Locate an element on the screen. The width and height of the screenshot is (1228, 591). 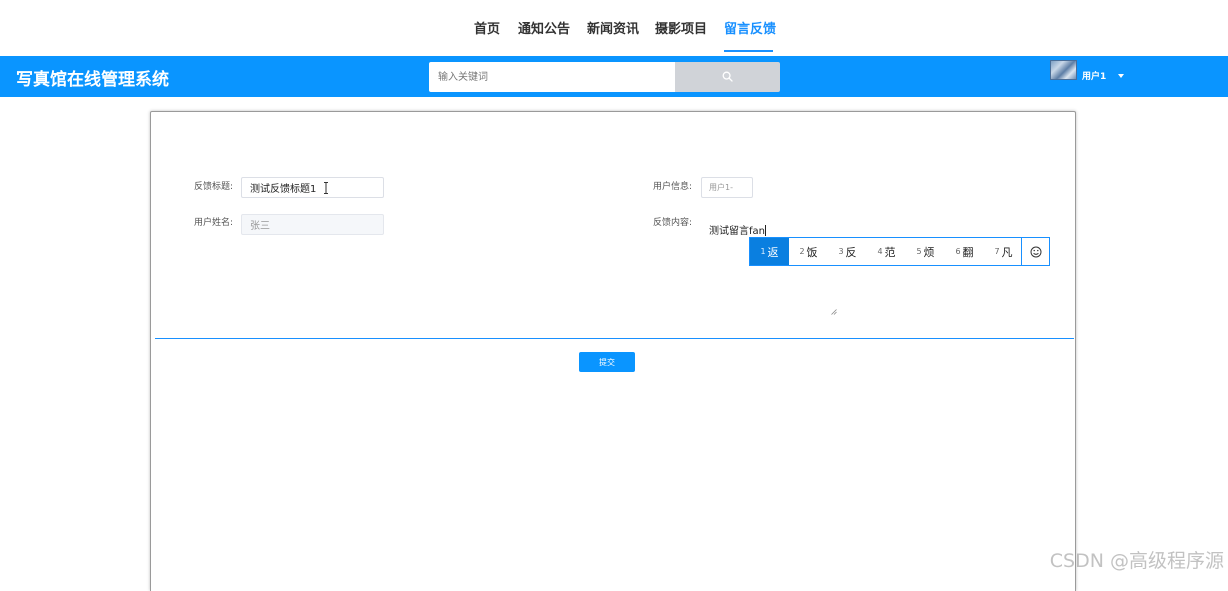
ime-candidate-bar: 1返 2饭 3反 4范 5烦 6翻 7凡 is located at coordinates (899, 251).